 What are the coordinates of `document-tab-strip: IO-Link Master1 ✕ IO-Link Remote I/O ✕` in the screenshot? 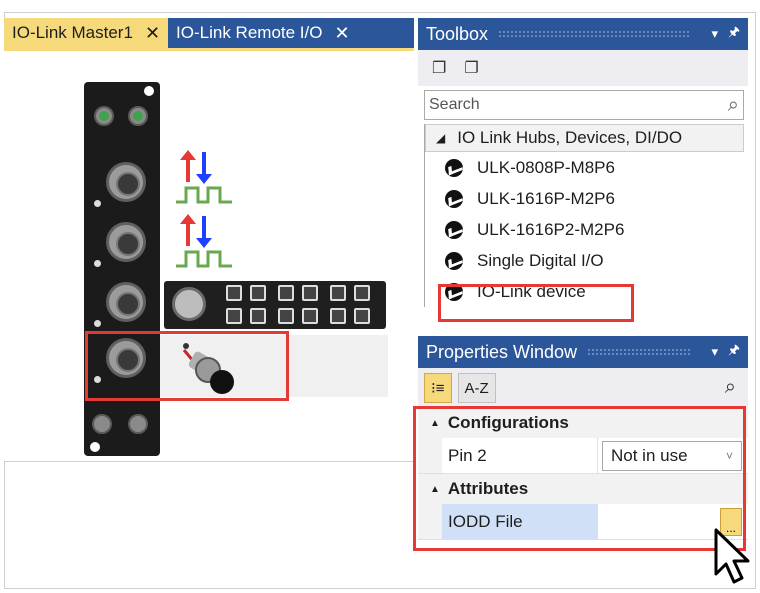 It's located at (209, 33).